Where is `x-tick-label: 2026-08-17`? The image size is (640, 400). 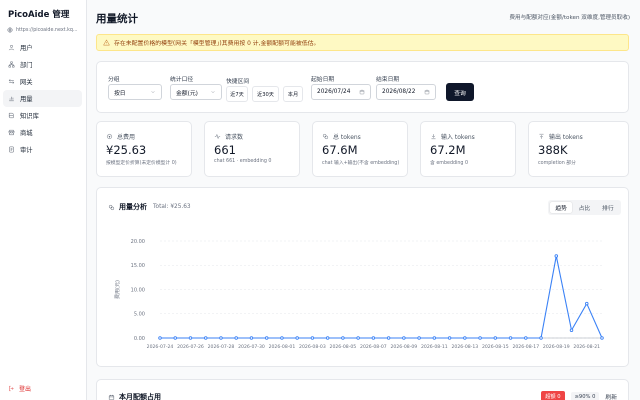 x-tick-label: 2026-08-17 is located at coordinates (525, 347).